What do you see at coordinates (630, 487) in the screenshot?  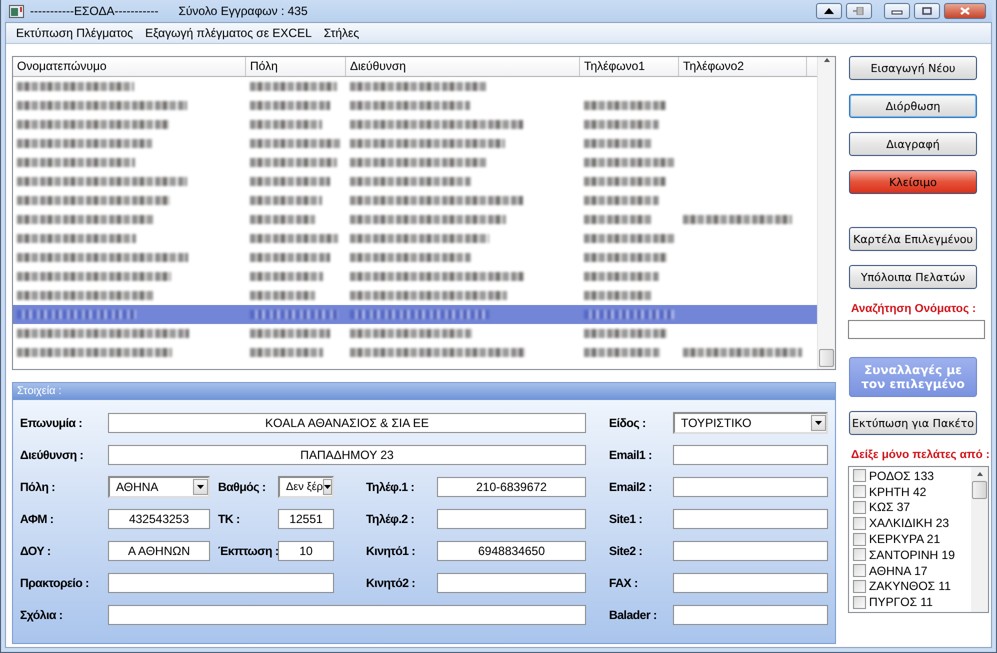 I see `field-label: Email2 :` at bounding box center [630, 487].